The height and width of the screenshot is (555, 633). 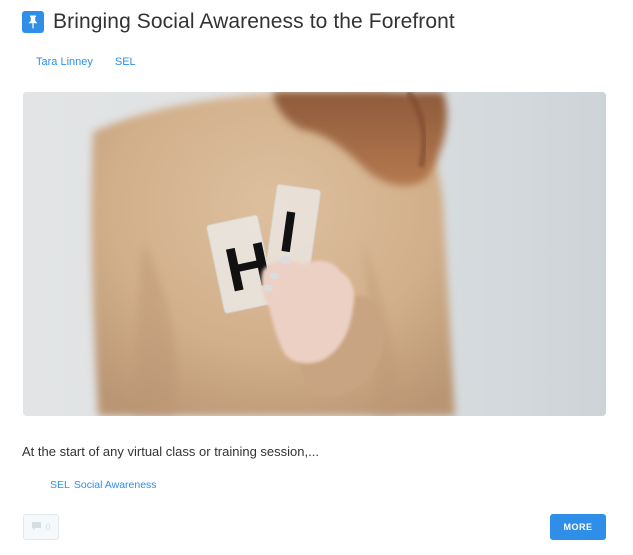 What do you see at coordinates (33, 22) in the screenshot?
I see `pin-icon` at bounding box center [33, 22].